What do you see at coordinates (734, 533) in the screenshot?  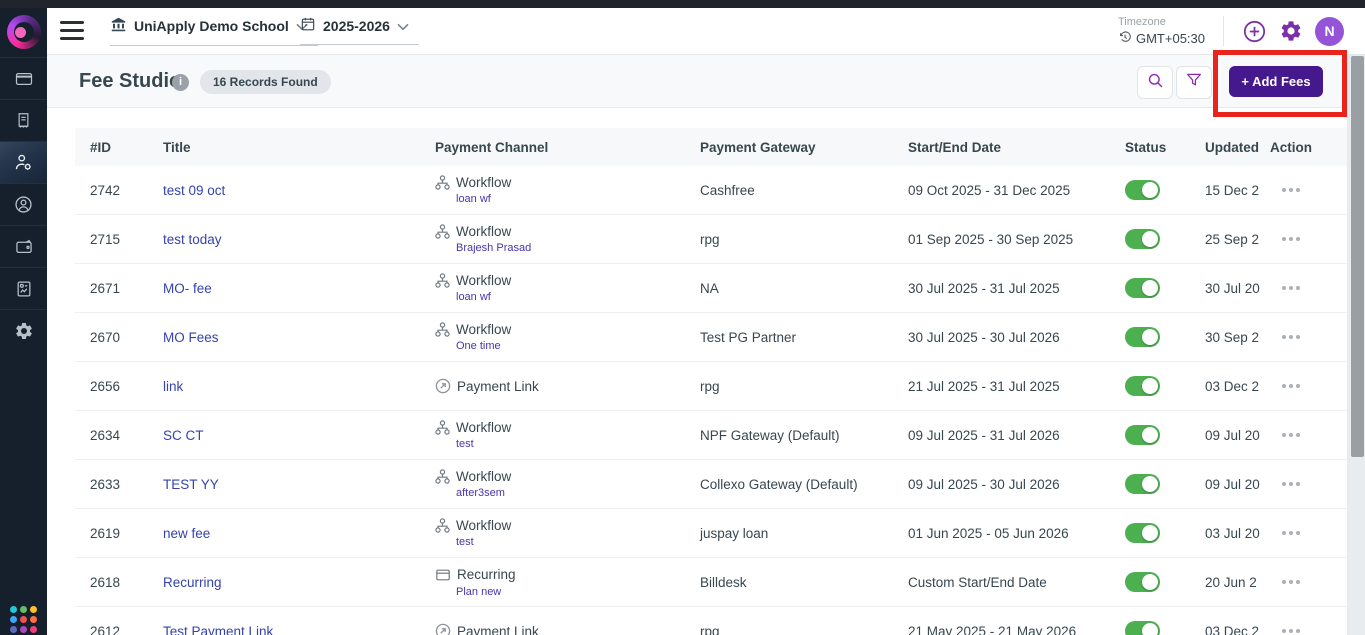 I see `payment-gateway: juspay loan` at bounding box center [734, 533].